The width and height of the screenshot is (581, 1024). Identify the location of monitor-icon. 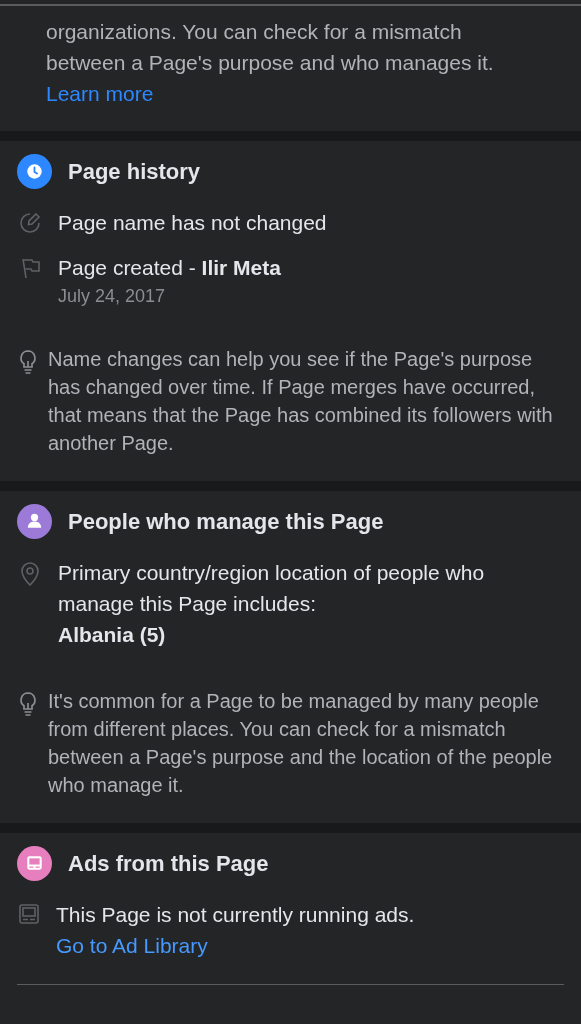
(29, 914).